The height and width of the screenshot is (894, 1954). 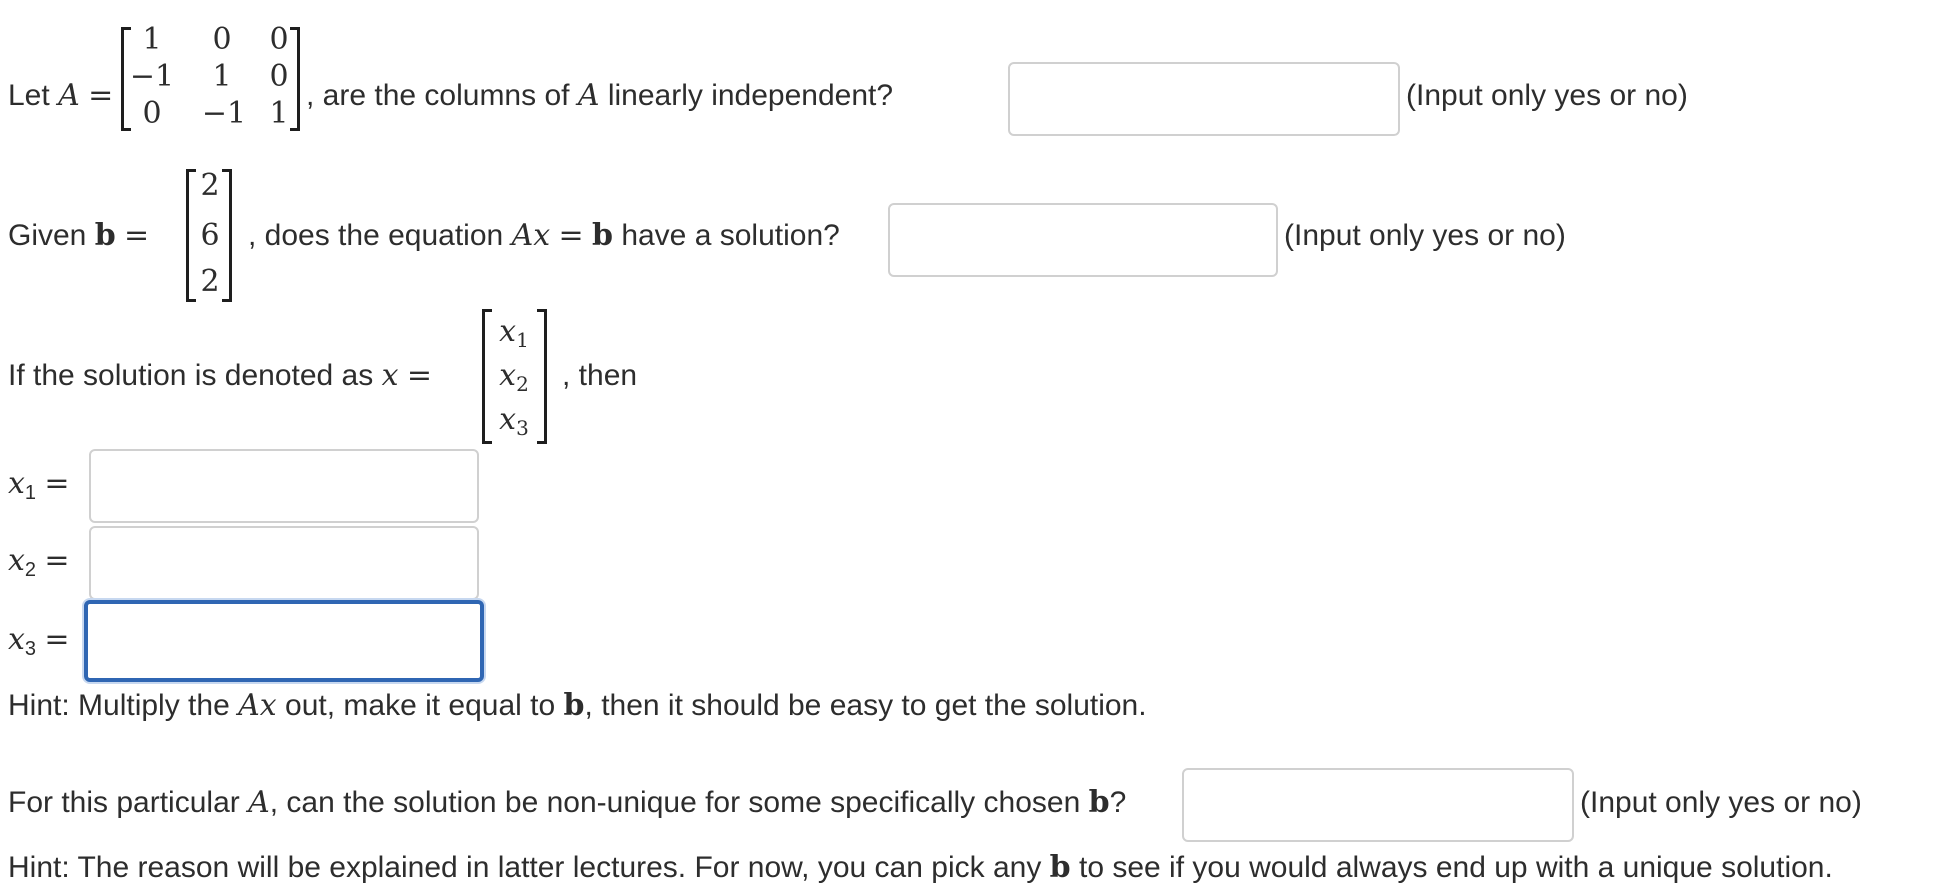 What do you see at coordinates (420, 705) in the screenshot?
I see `q3-hint-mid: out, make it equal to` at bounding box center [420, 705].